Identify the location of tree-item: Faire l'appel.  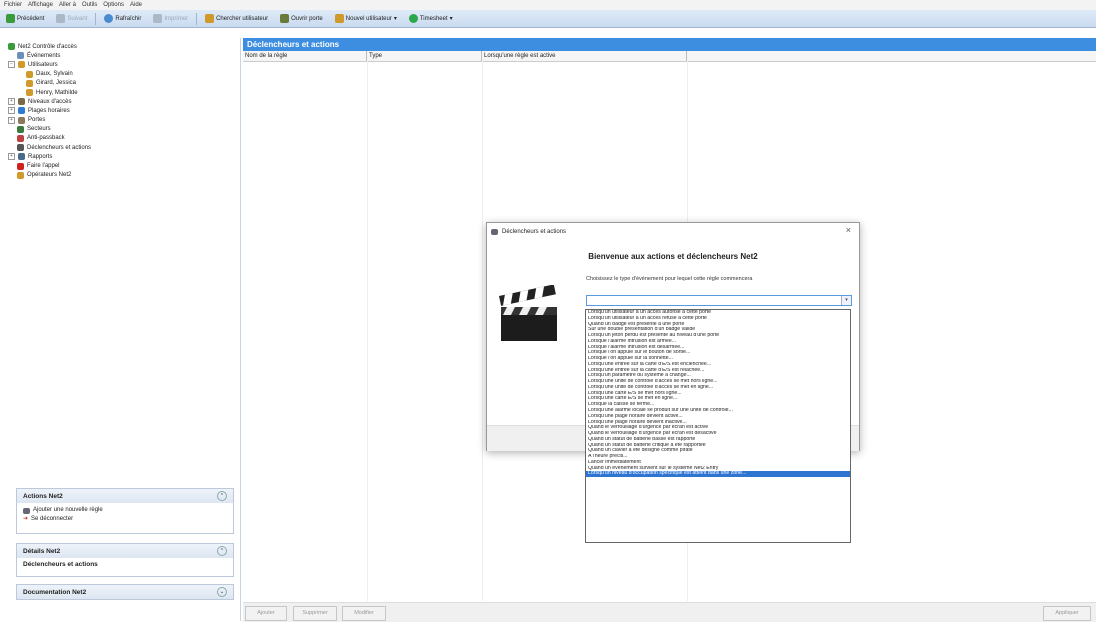
(49, 165).